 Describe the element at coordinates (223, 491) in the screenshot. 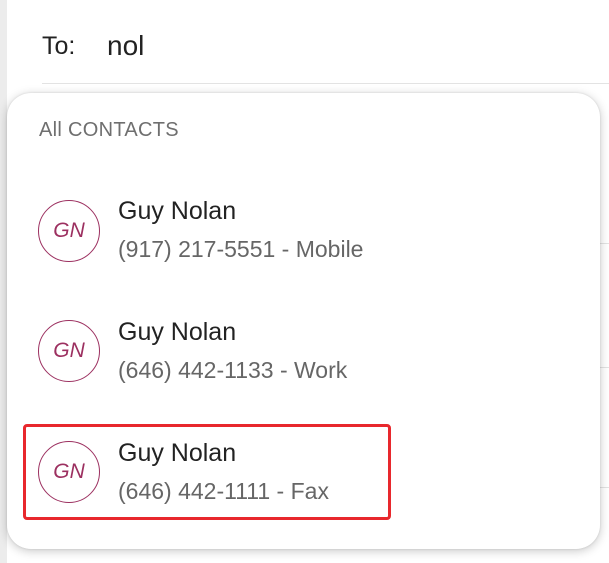

I see `contact-phone: (646) 442-1111 - Fax` at that location.